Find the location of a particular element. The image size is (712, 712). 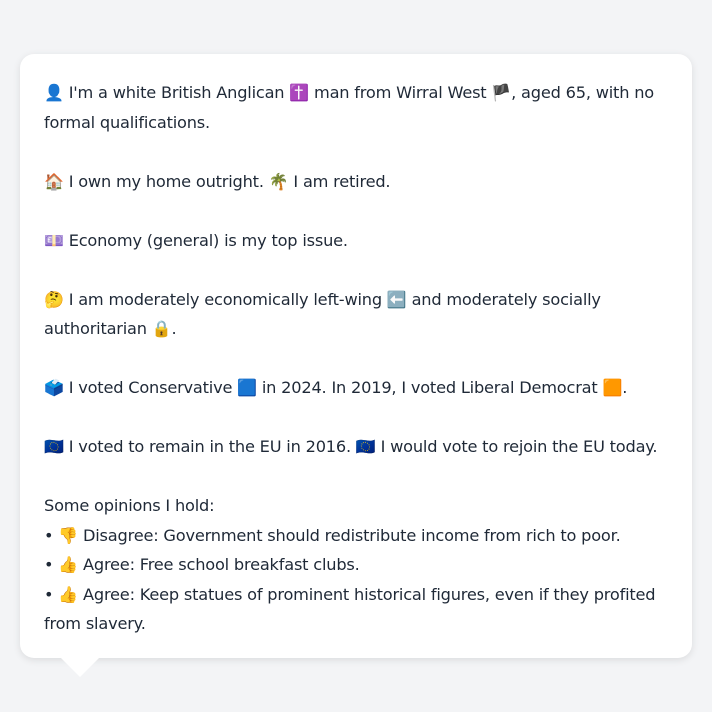

ideology-text: I am moderately economically left-wing is located at coordinates (225, 299).